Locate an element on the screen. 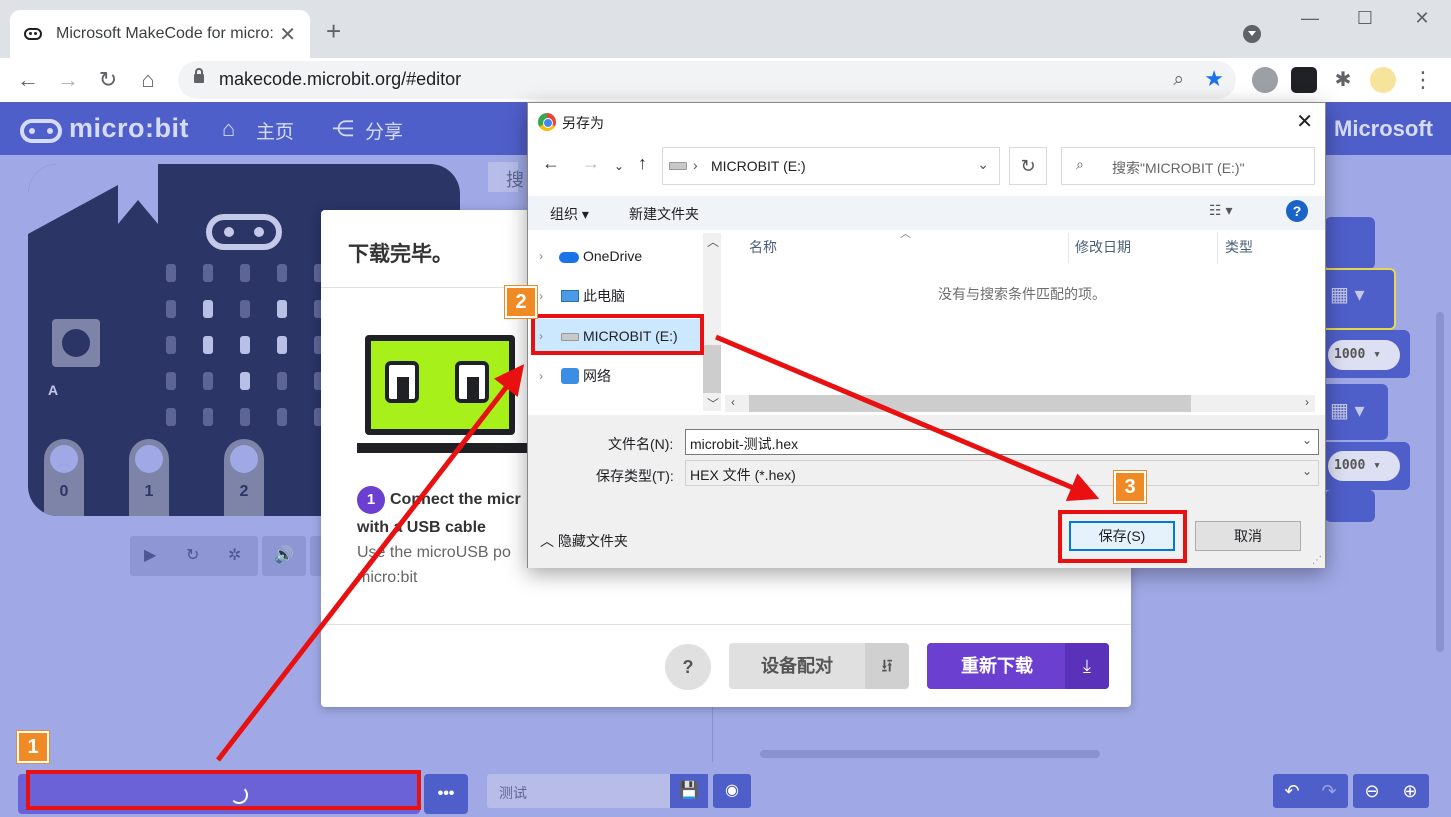  star-icon: ★ is located at coordinates (1214, 79).